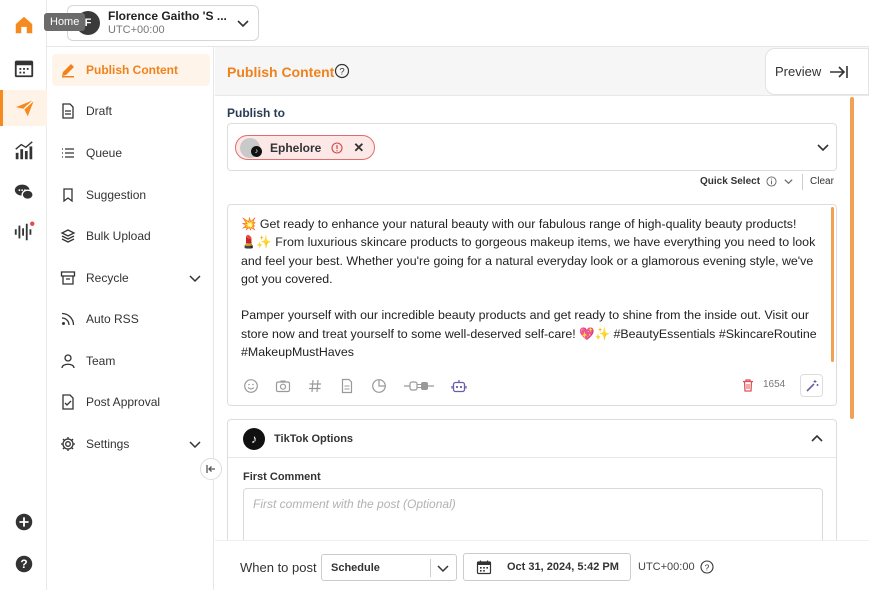 The image size is (869, 590). I want to click on quick-select-dropdown: Quick Select, so click(747, 181).